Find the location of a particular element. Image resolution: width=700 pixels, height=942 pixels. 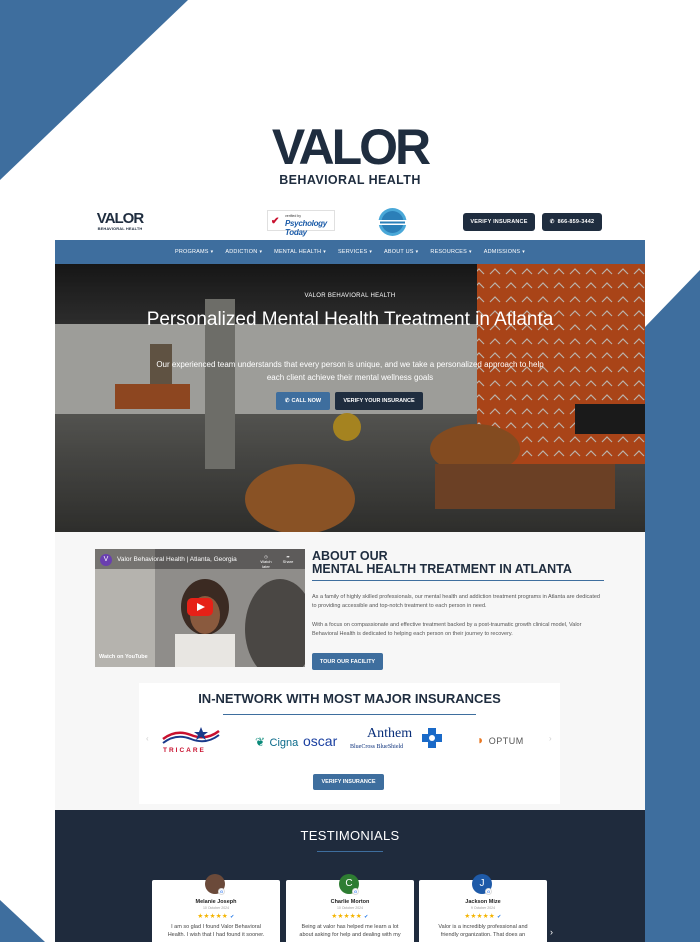

play-icon is located at coordinates (200, 607).